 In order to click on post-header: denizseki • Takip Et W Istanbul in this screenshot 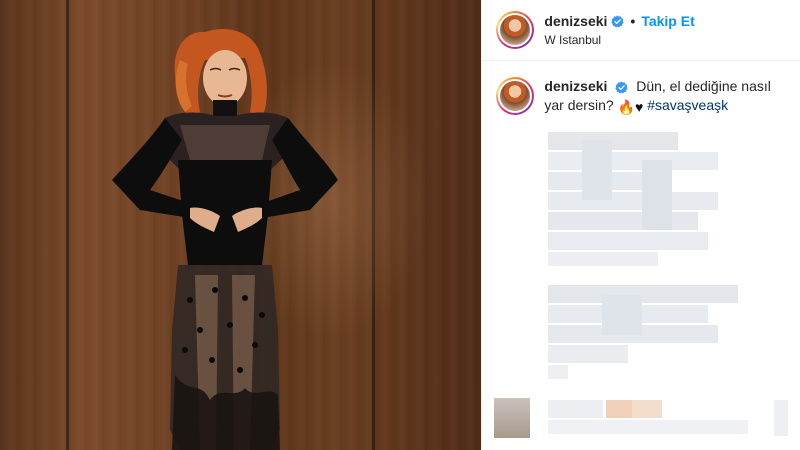, I will do `click(641, 30)`.